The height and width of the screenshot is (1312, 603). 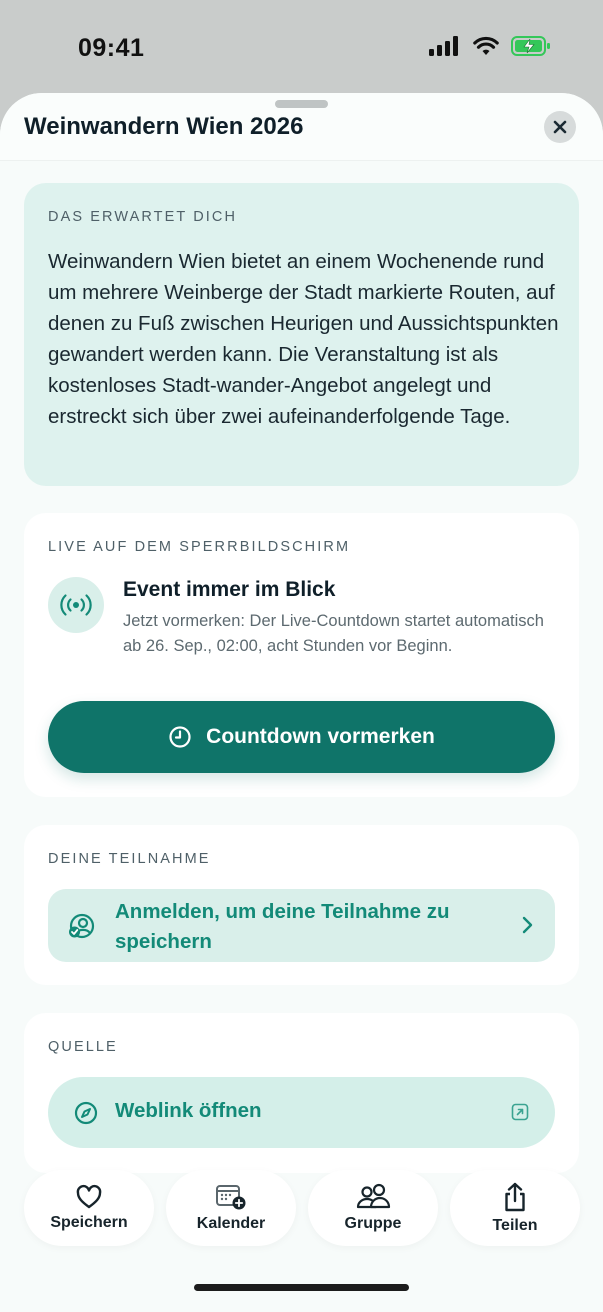 I want to click on calendar-button-label: Kalender, so click(x=231, y=1223).